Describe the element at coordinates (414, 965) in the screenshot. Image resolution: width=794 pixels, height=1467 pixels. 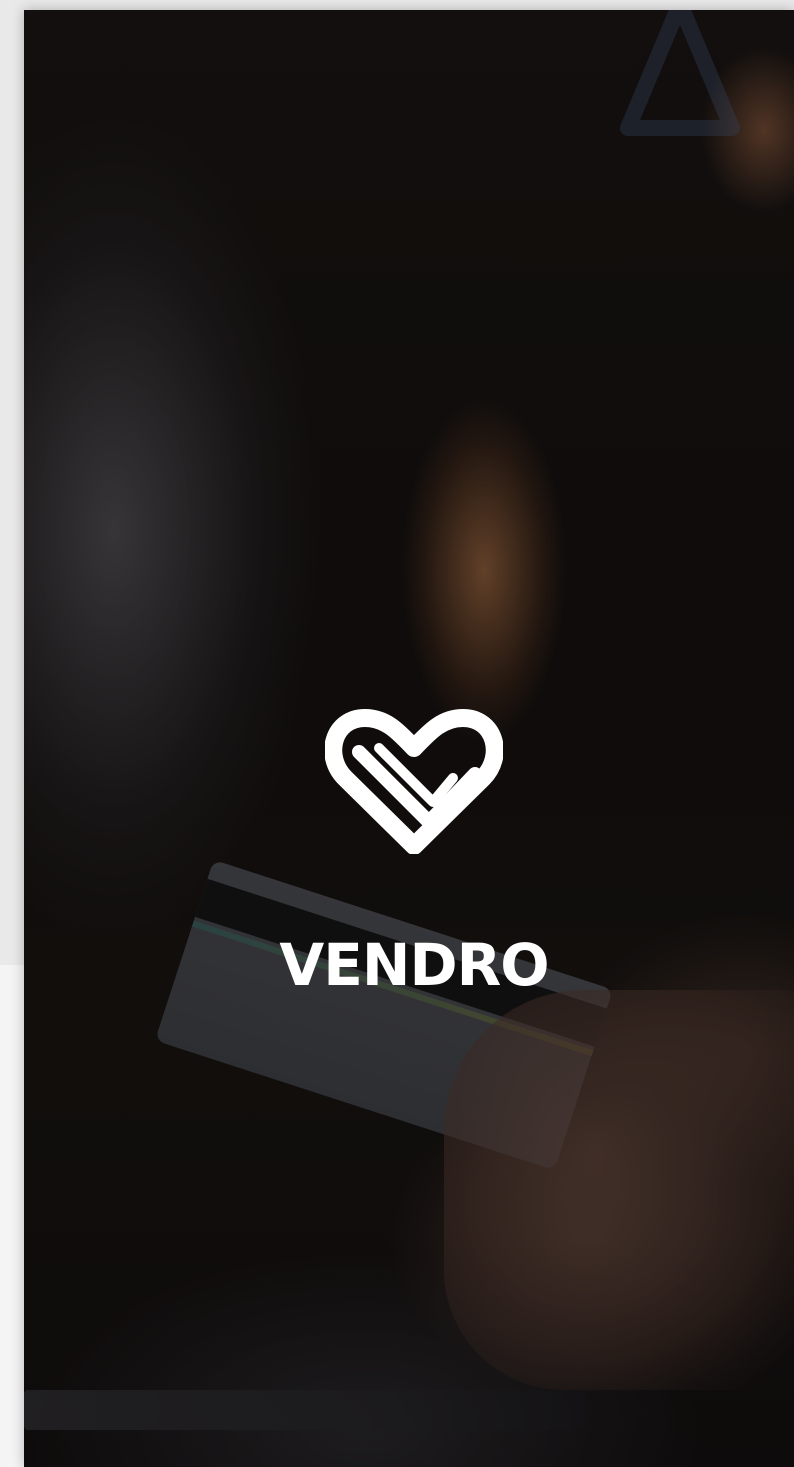
I see `app-brand-name: VENDRO` at that location.